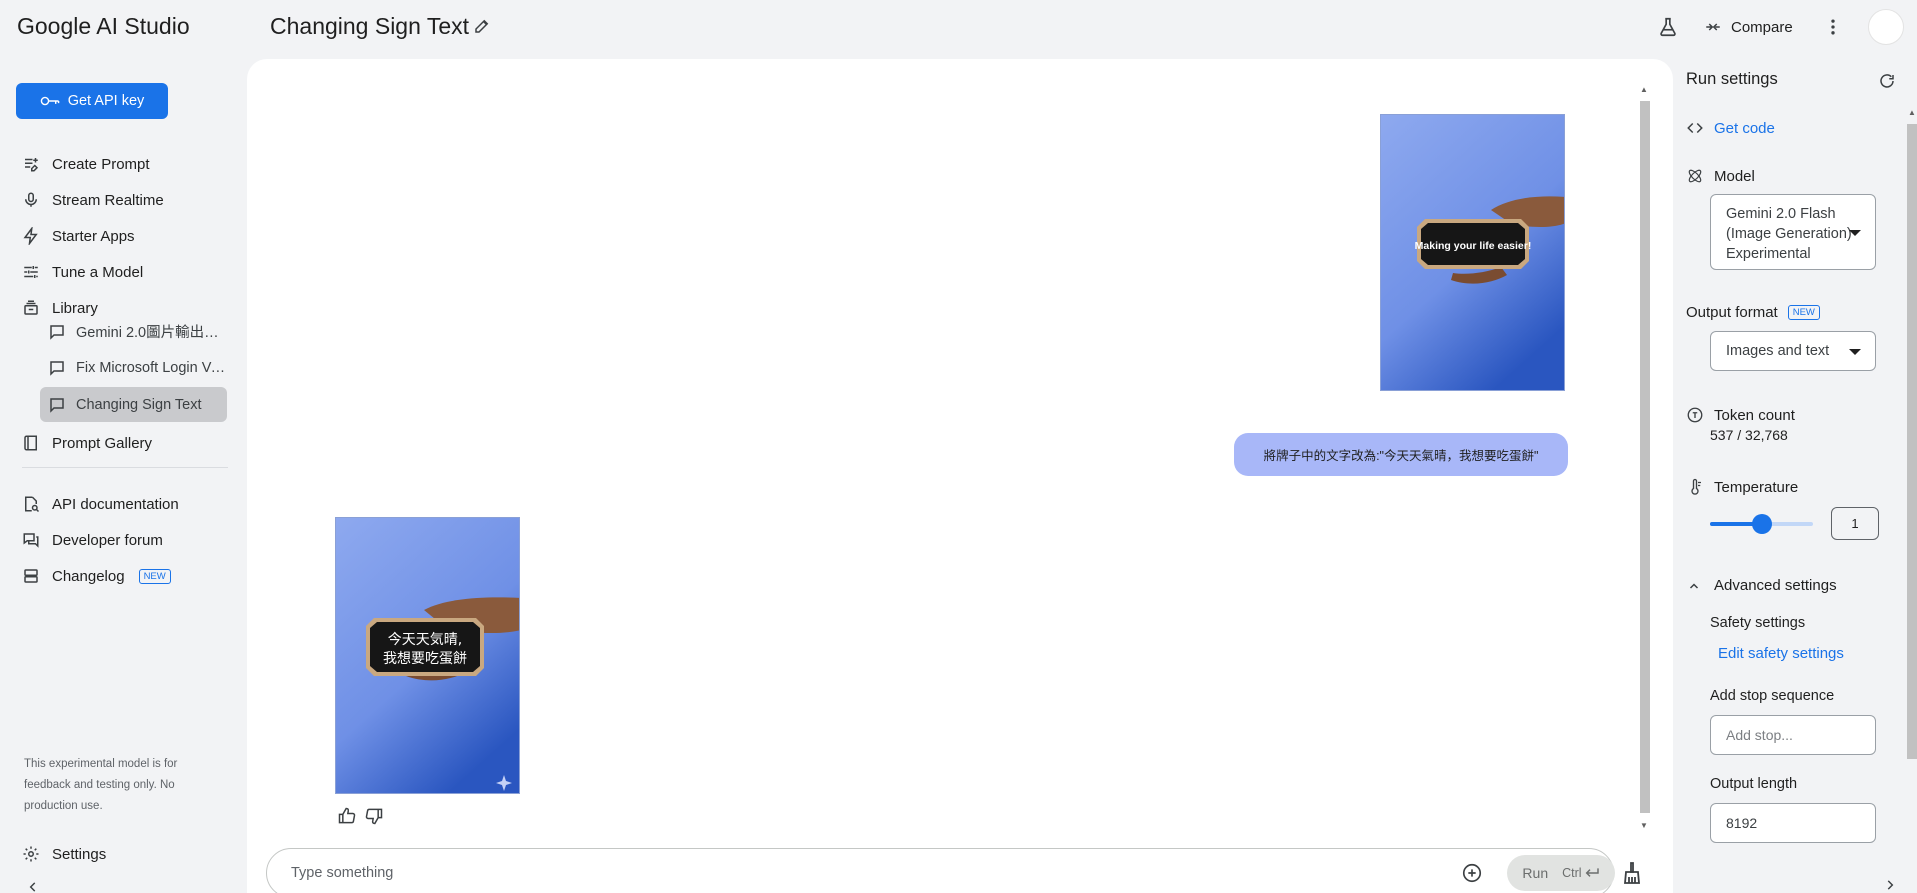  What do you see at coordinates (1833, 27) in the screenshot?
I see `more-vert-icon` at bounding box center [1833, 27].